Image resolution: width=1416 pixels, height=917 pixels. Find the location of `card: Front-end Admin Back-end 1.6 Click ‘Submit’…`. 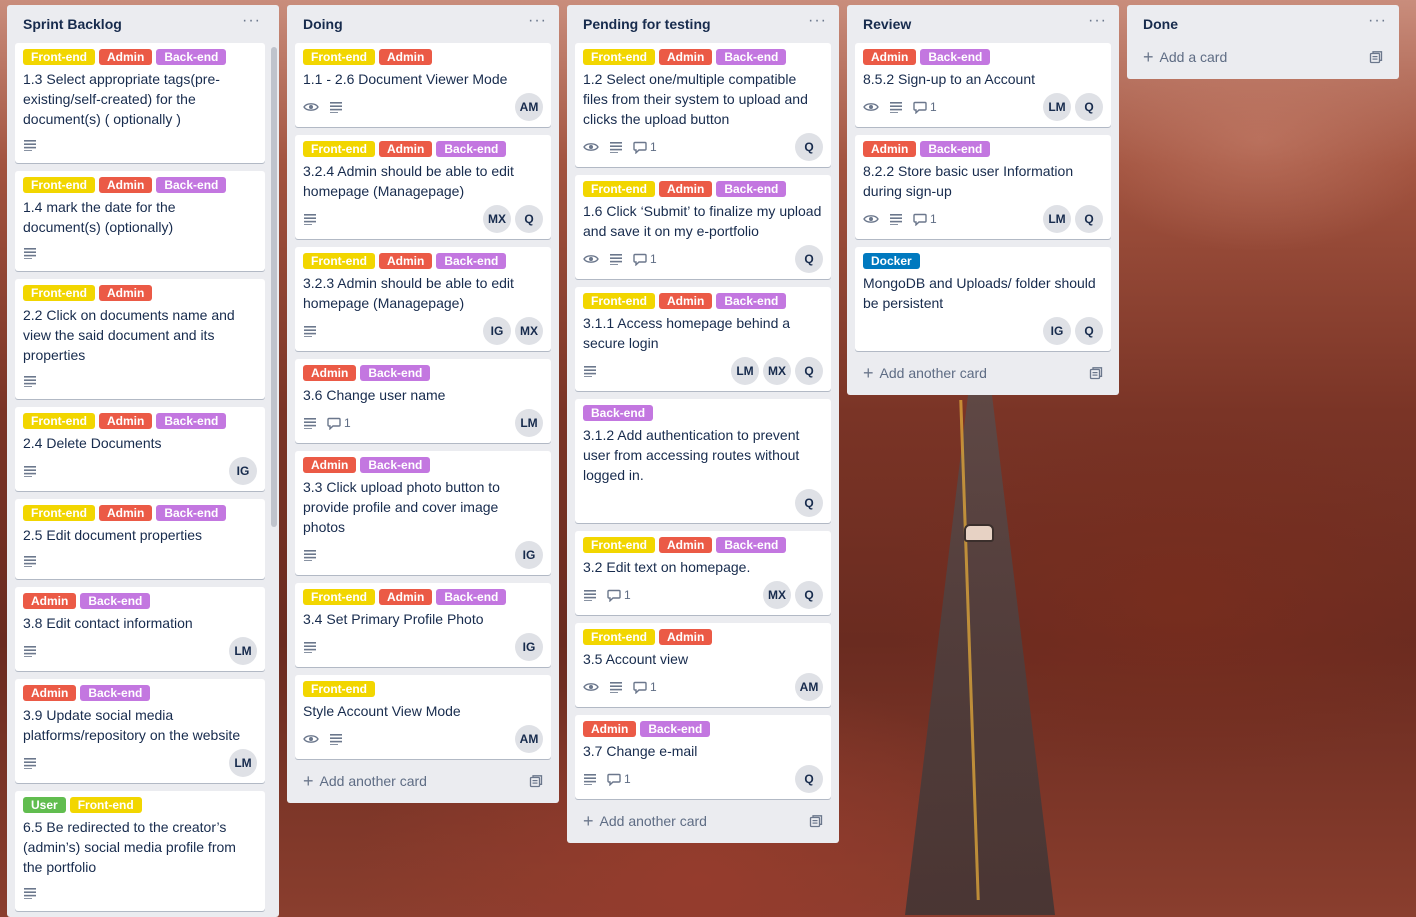

card: Front-end Admin Back-end 1.6 Click ‘Submit’… is located at coordinates (703, 227).